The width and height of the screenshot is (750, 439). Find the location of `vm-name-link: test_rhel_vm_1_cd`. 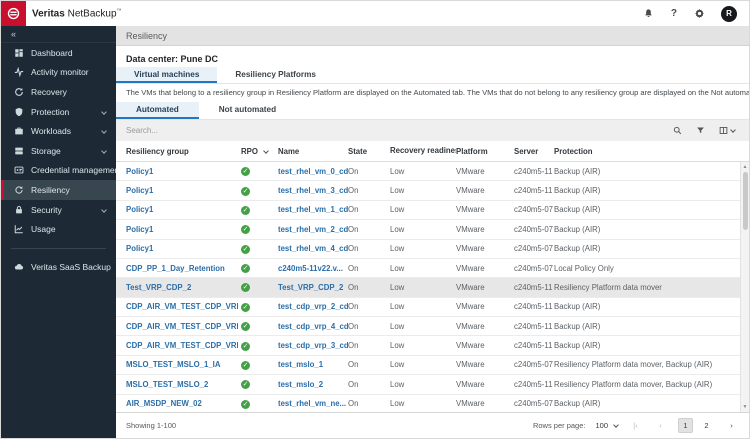

vm-name-link: test_rhel_vm_1_cd is located at coordinates (313, 209).